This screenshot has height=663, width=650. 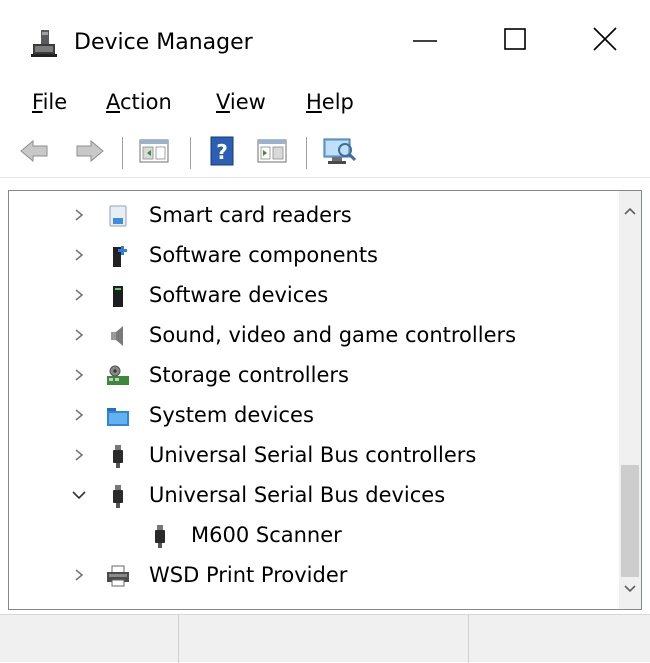 What do you see at coordinates (263, 255) in the screenshot?
I see `tree-item-label: Software components` at bounding box center [263, 255].